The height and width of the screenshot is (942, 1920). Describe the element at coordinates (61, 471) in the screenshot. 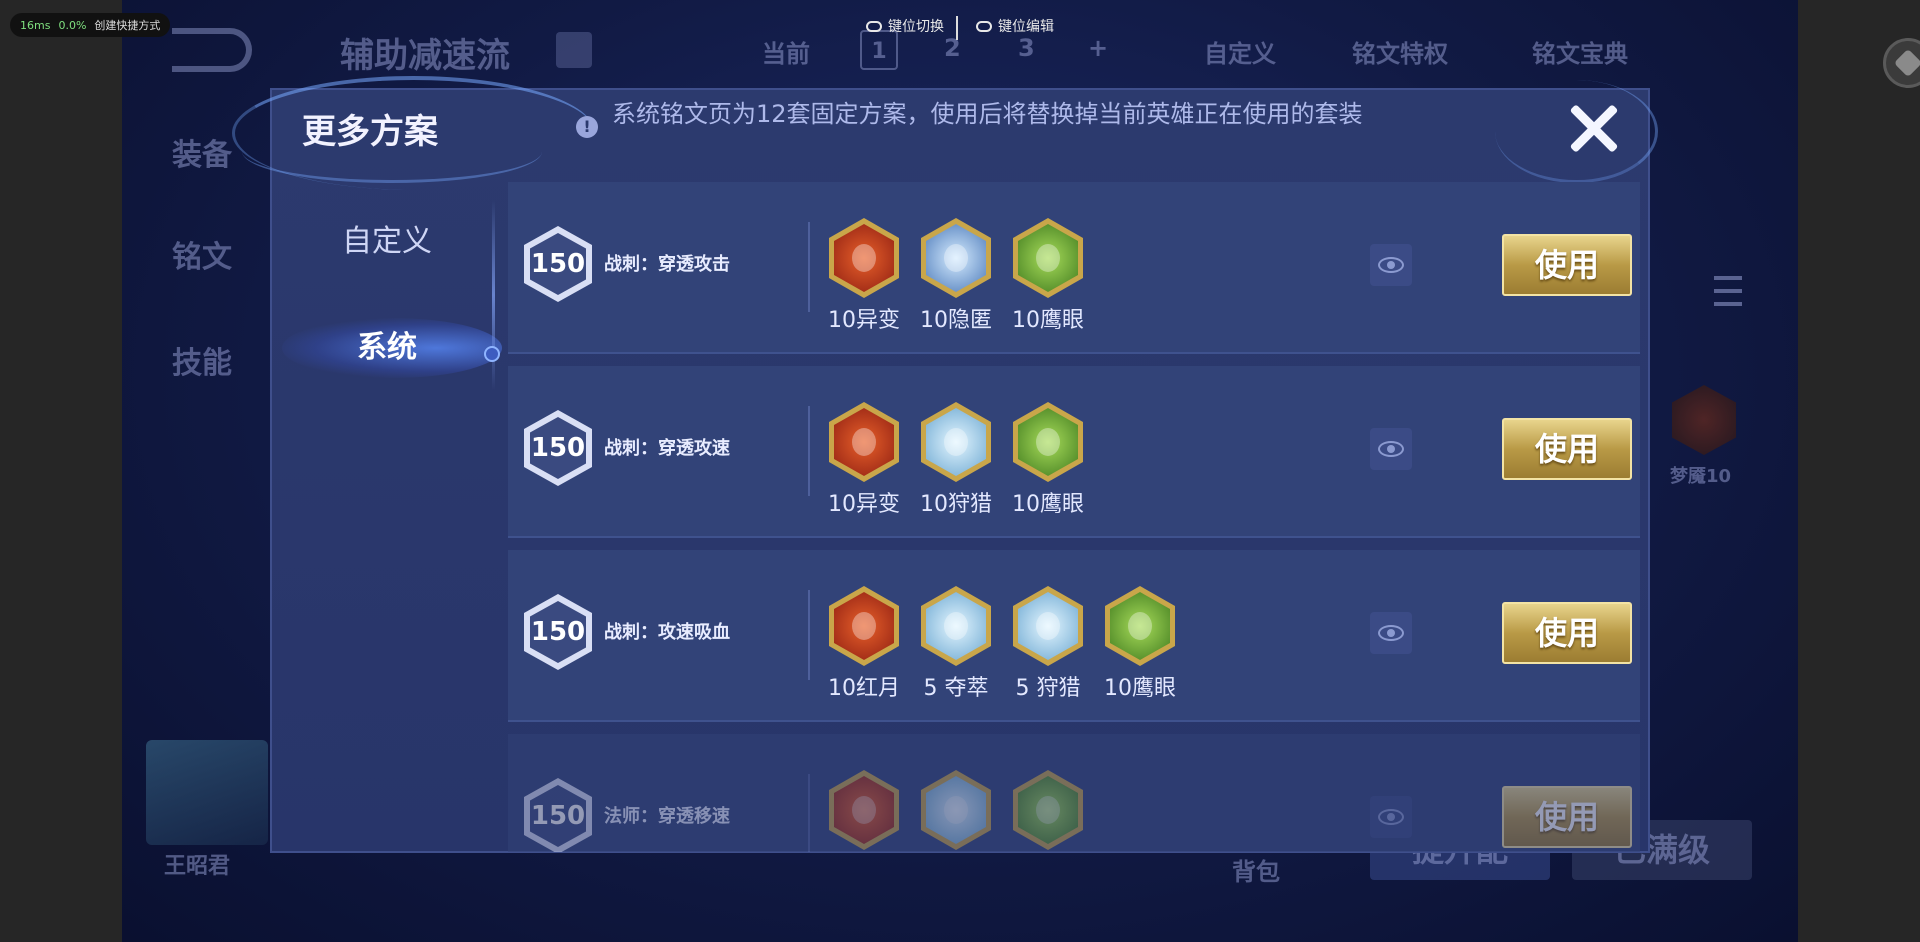

I see `emulator-left-margin` at that location.